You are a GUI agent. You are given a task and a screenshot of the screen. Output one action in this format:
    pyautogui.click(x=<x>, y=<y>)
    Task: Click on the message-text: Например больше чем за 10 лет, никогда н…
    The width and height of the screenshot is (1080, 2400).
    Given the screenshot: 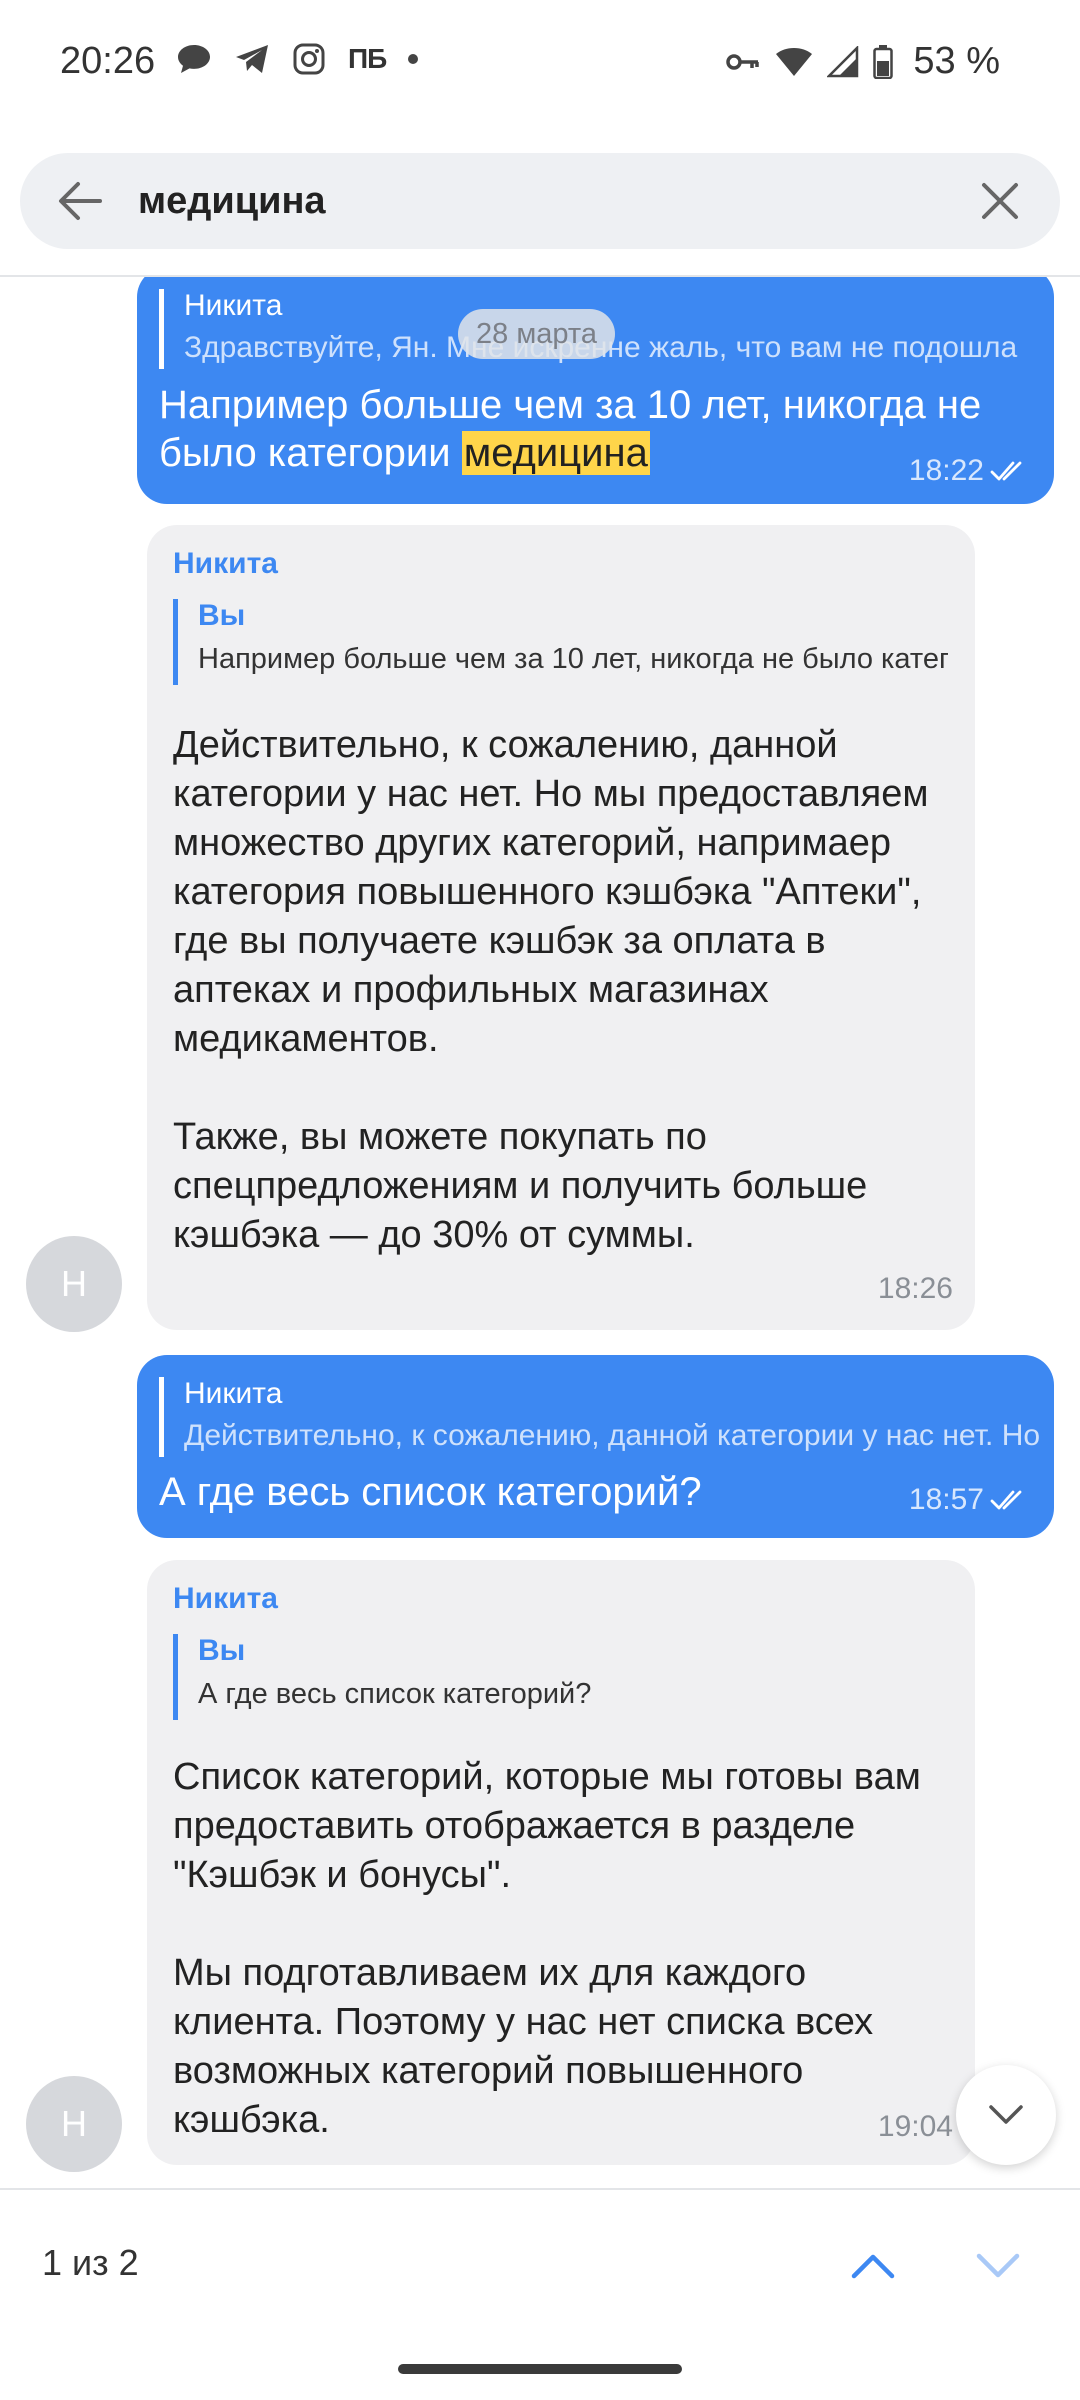 What is the action you would take?
    pyautogui.click(x=599, y=429)
    